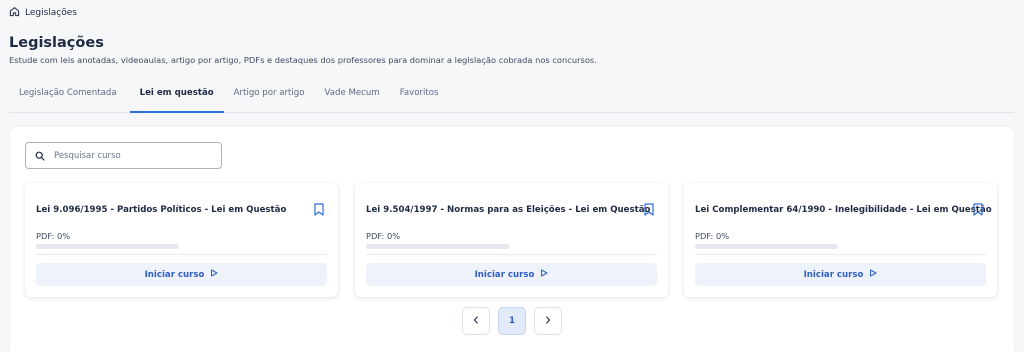 This screenshot has height=352, width=1024. Describe the element at coordinates (51, 13) in the screenshot. I see `breadcrumb-label: Legislações` at that location.